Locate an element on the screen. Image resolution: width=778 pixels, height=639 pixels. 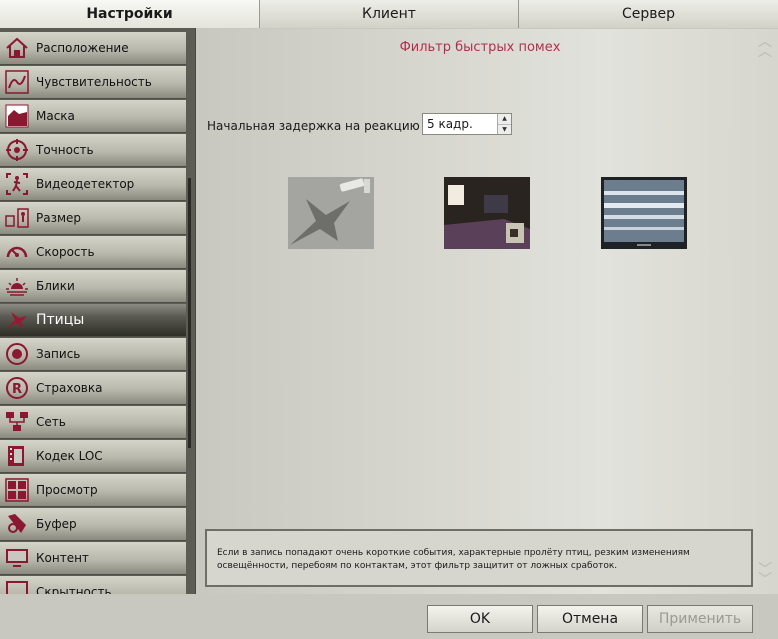
sidebar-item-content: Контент is located at coordinates (93, 558).